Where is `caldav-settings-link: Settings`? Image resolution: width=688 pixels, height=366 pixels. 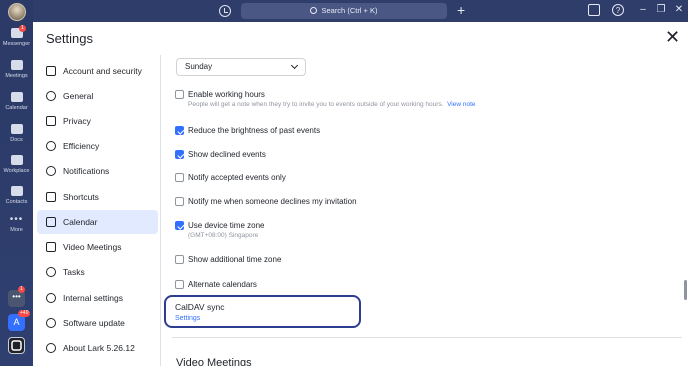 caldav-settings-link: Settings is located at coordinates (187, 318).